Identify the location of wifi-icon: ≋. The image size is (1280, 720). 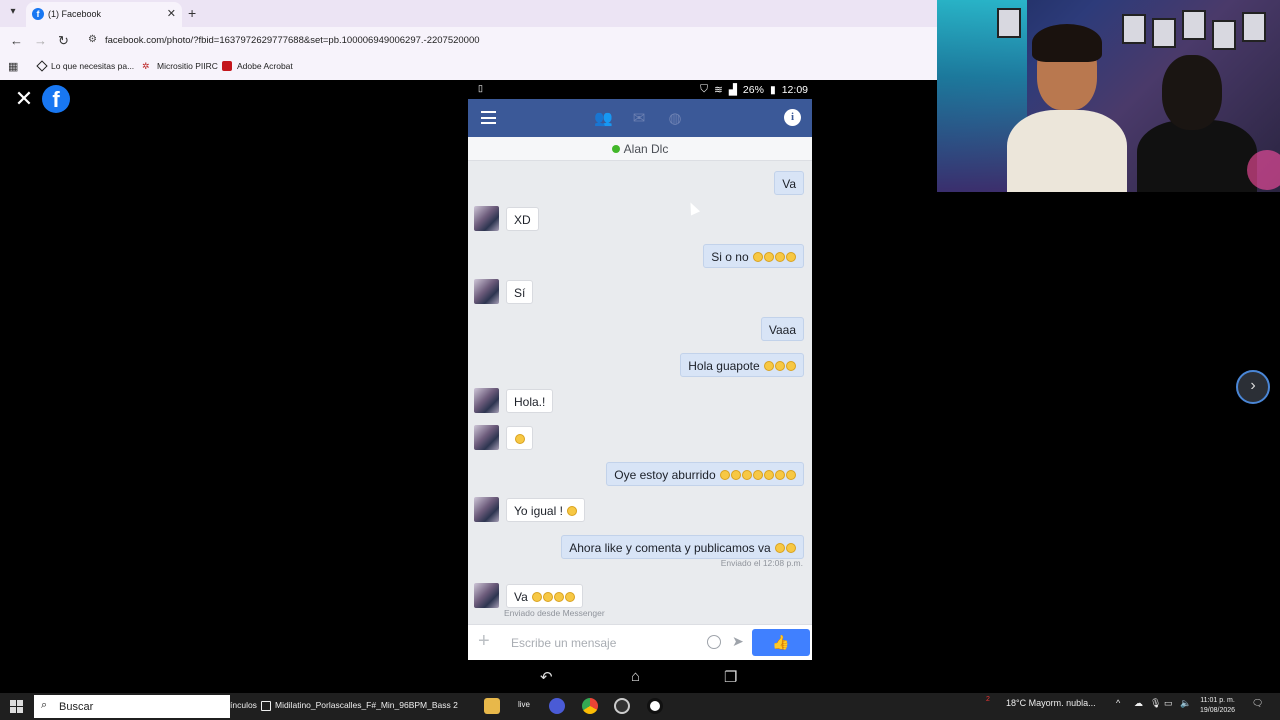
(718, 89).